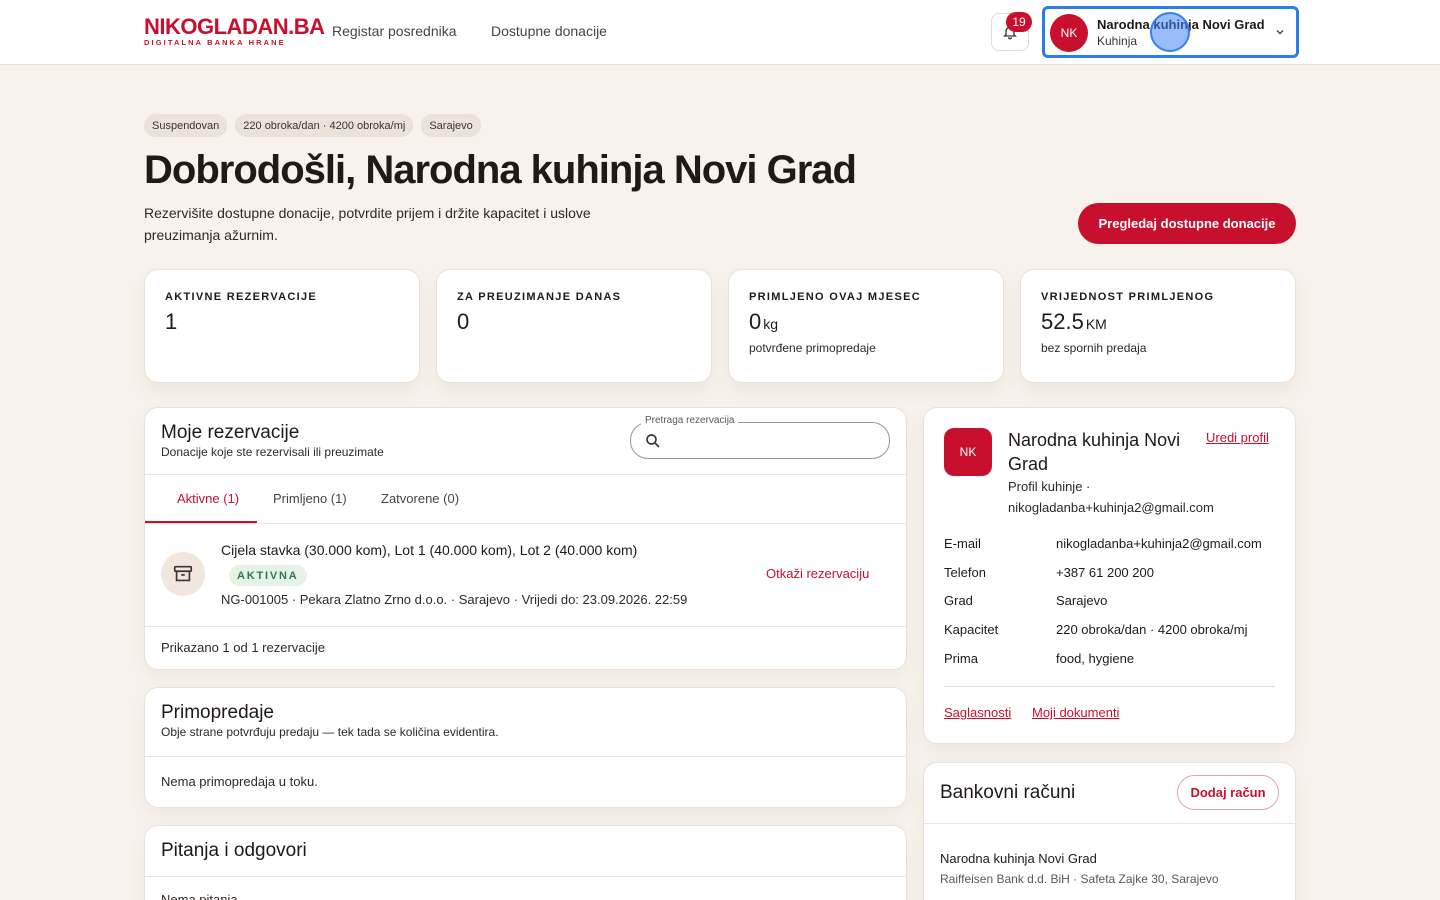 The width and height of the screenshot is (1440, 900). Describe the element at coordinates (199, 896) in the screenshot. I see `qa-empty-text: Nema pitanja` at that location.